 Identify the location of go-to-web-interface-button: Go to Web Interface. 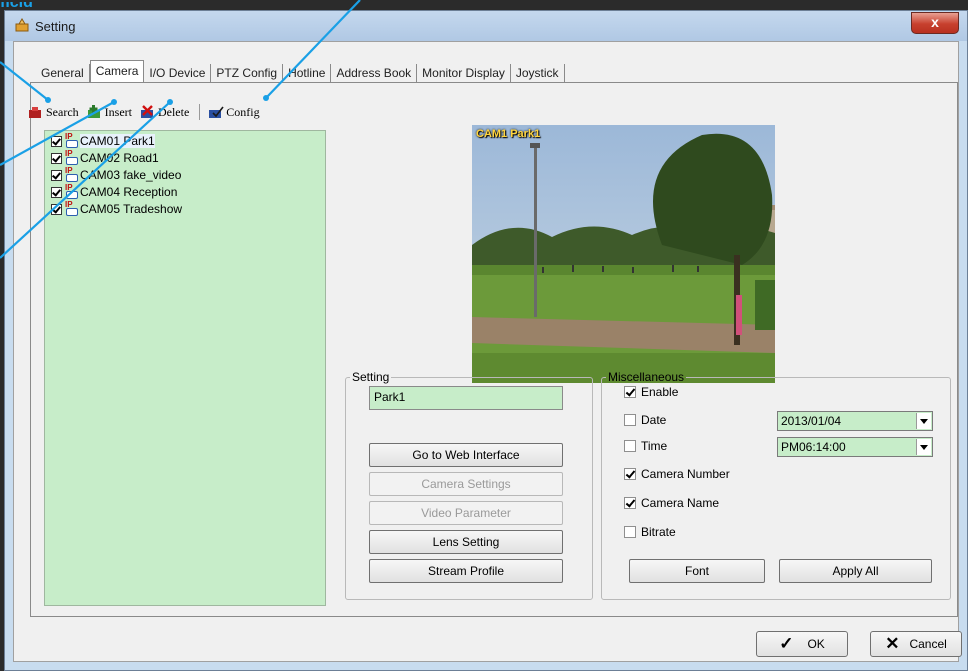
(466, 455).